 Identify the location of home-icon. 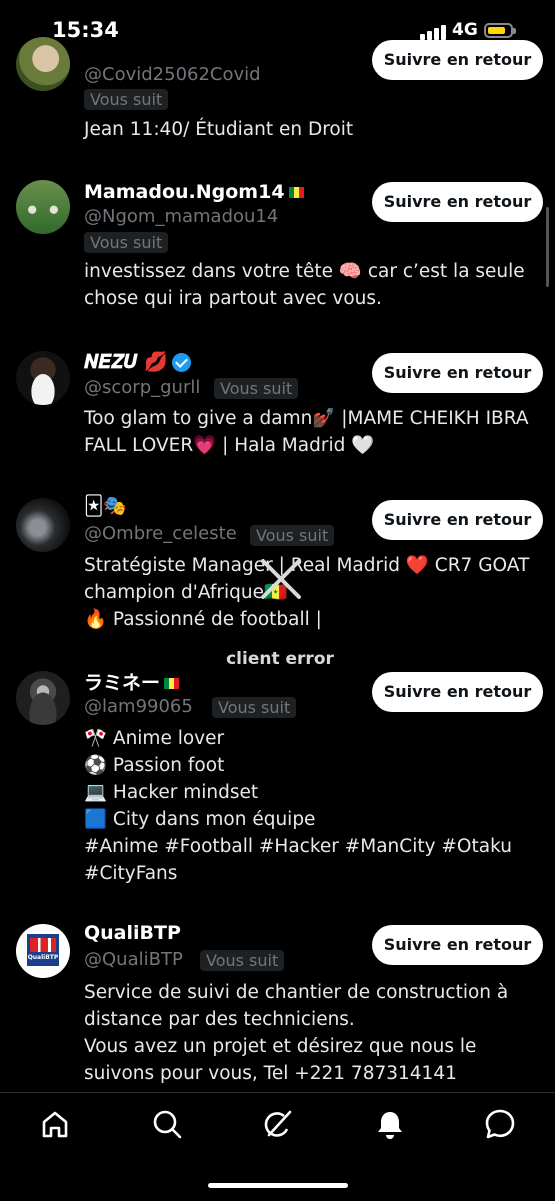
(55, 1124).